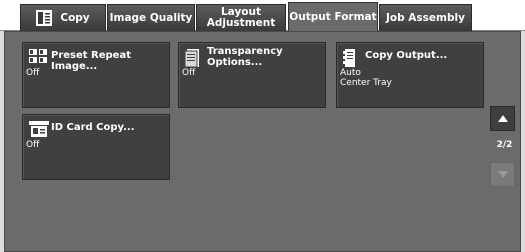 This screenshot has height=252, width=525. What do you see at coordinates (96, 75) in the screenshot?
I see `preset-repeat-image-button: Preset Repeat Image... Off` at bounding box center [96, 75].